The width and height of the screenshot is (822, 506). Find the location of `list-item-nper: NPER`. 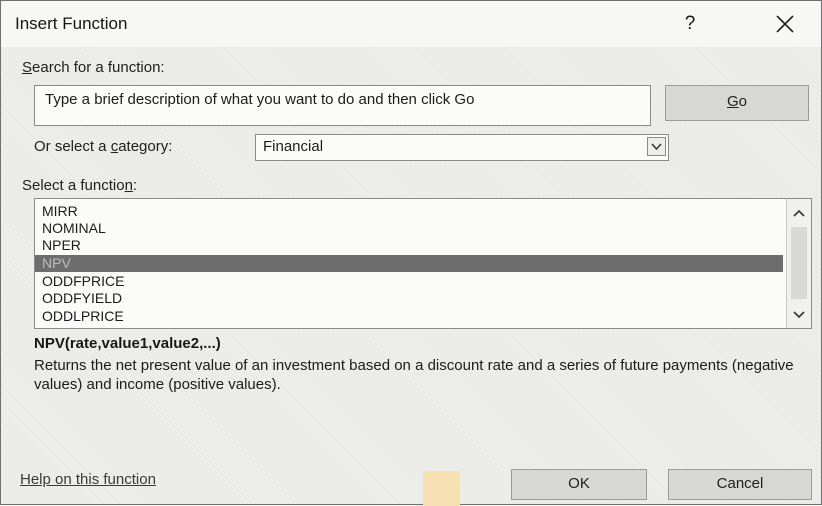

list-item-nper: NPER is located at coordinates (412, 245).